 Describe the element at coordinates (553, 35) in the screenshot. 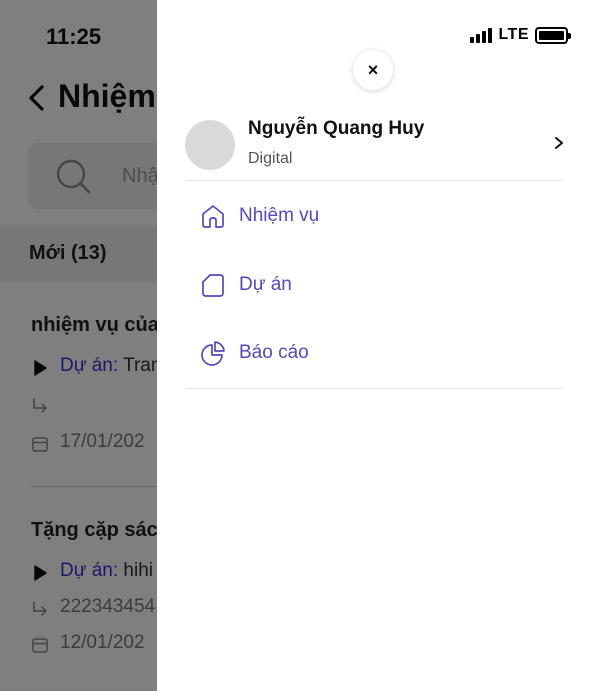

I see `battery-icon` at that location.